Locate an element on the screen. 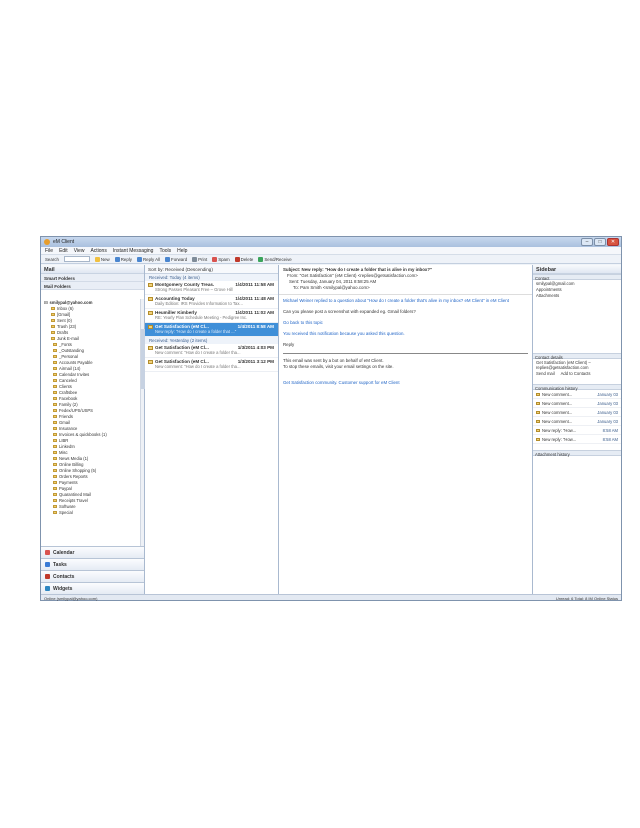 The width and height of the screenshot is (640, 828). delete-icon is located at coordinates (237, 259).